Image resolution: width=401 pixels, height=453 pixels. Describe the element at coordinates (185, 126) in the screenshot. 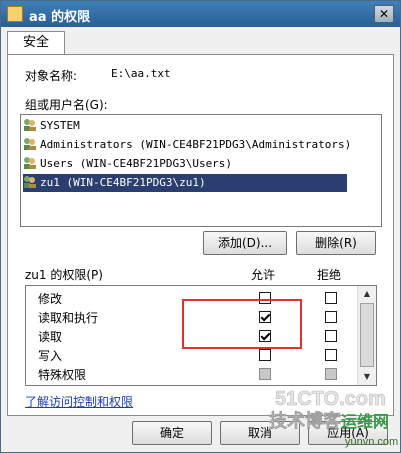

I see `list-item: SYSTEM` at that location.